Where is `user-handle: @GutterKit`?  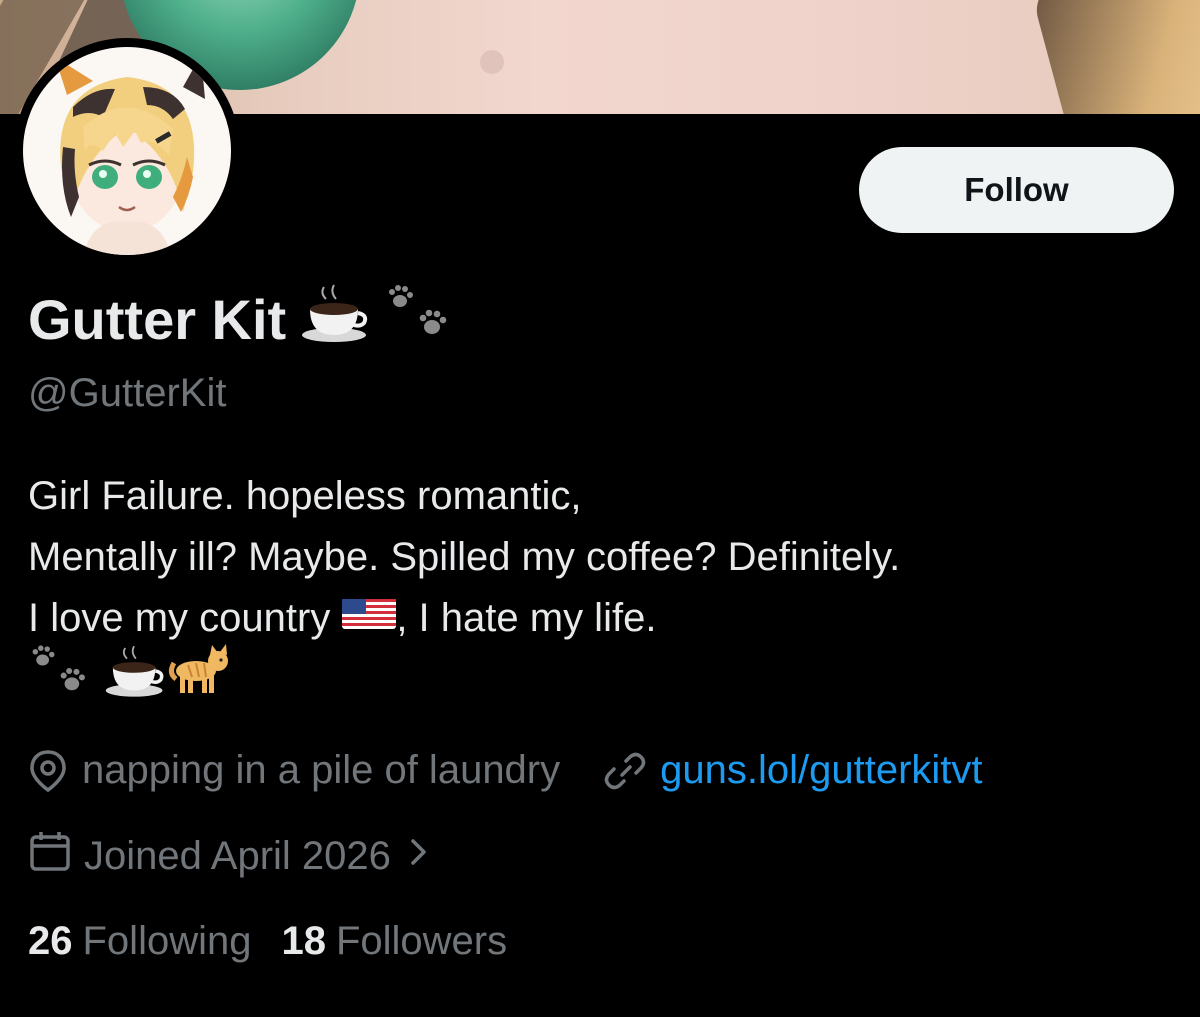
user-handle: @GutterKit is located at coordinates (127, 393).